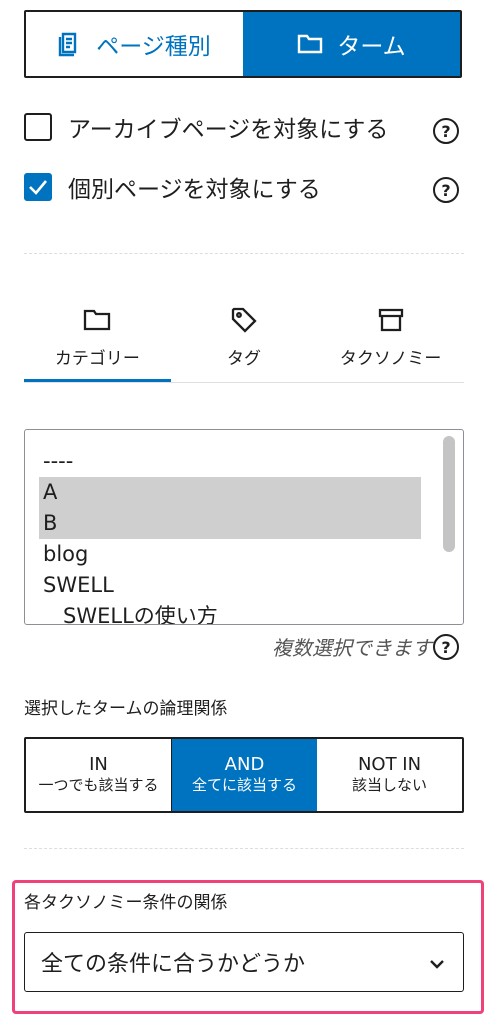 The height and width of the screenshot is (1024, 498). I want to click on tab-tag-label: タグ, so click(244, 359).